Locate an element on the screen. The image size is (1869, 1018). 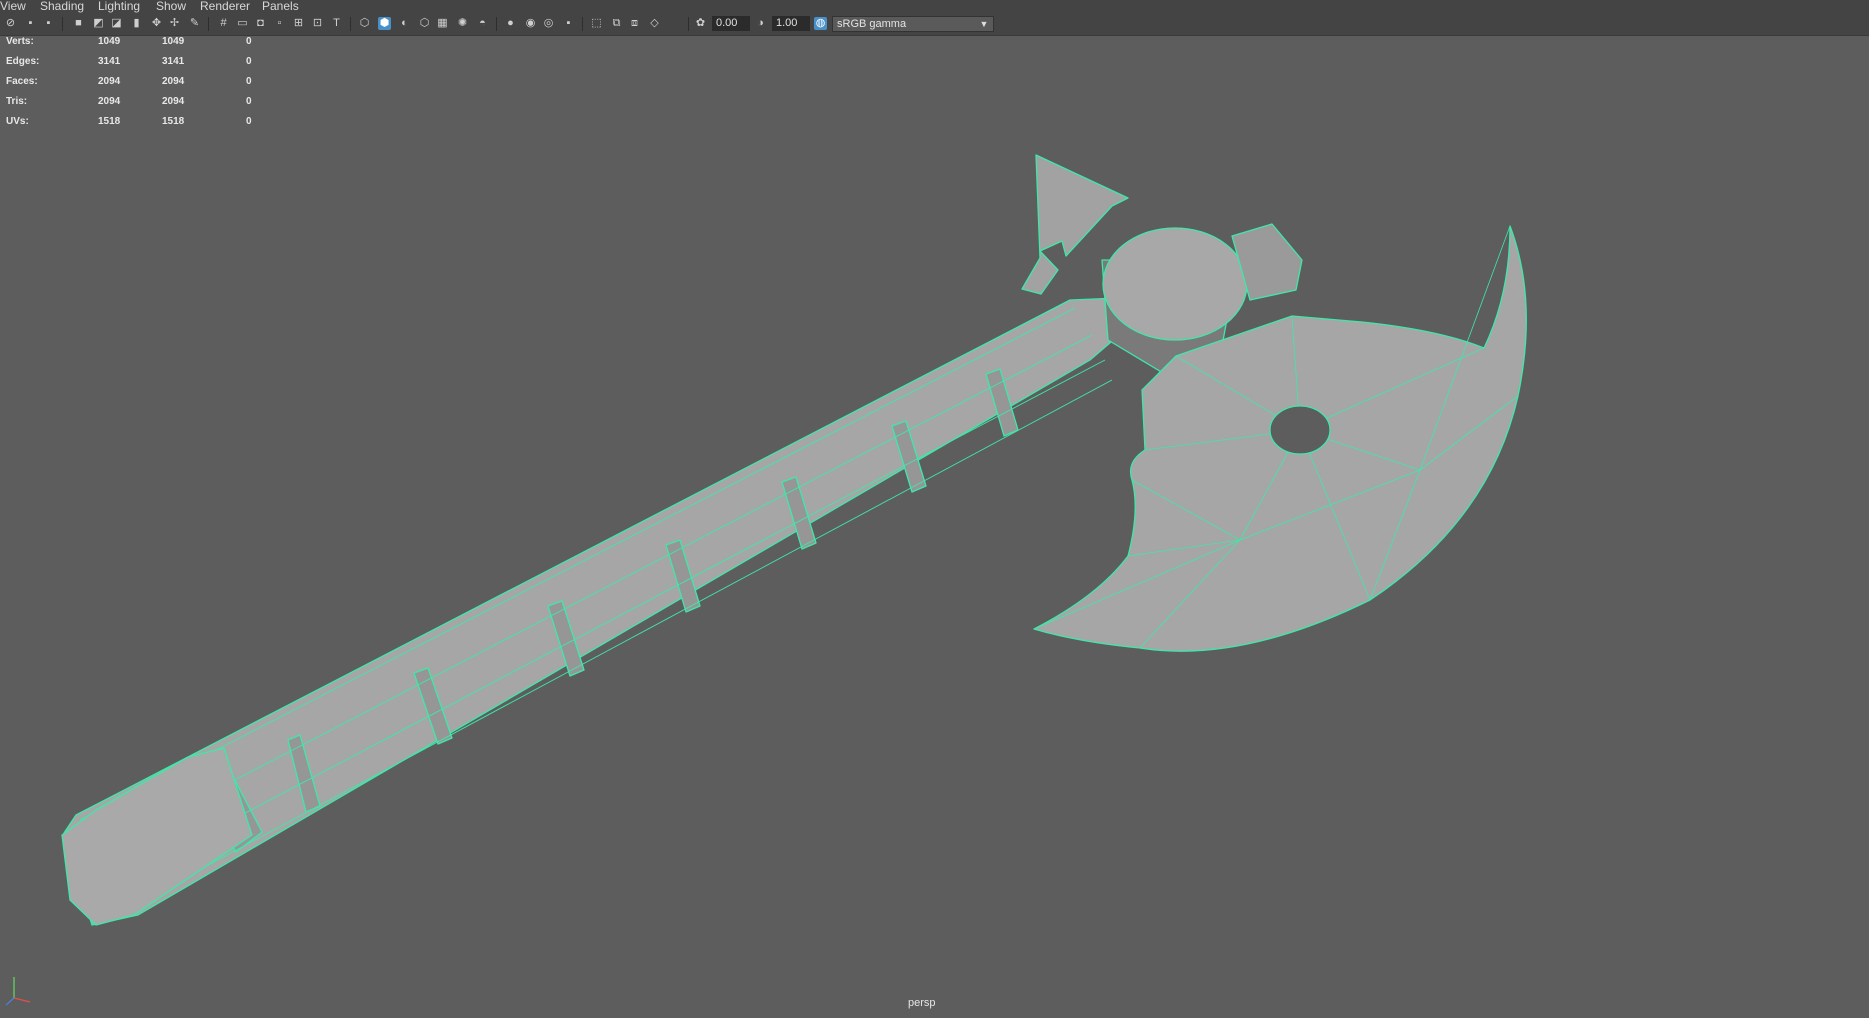
motion-blur-icon: ◉ is located at coordinates (530, 23).